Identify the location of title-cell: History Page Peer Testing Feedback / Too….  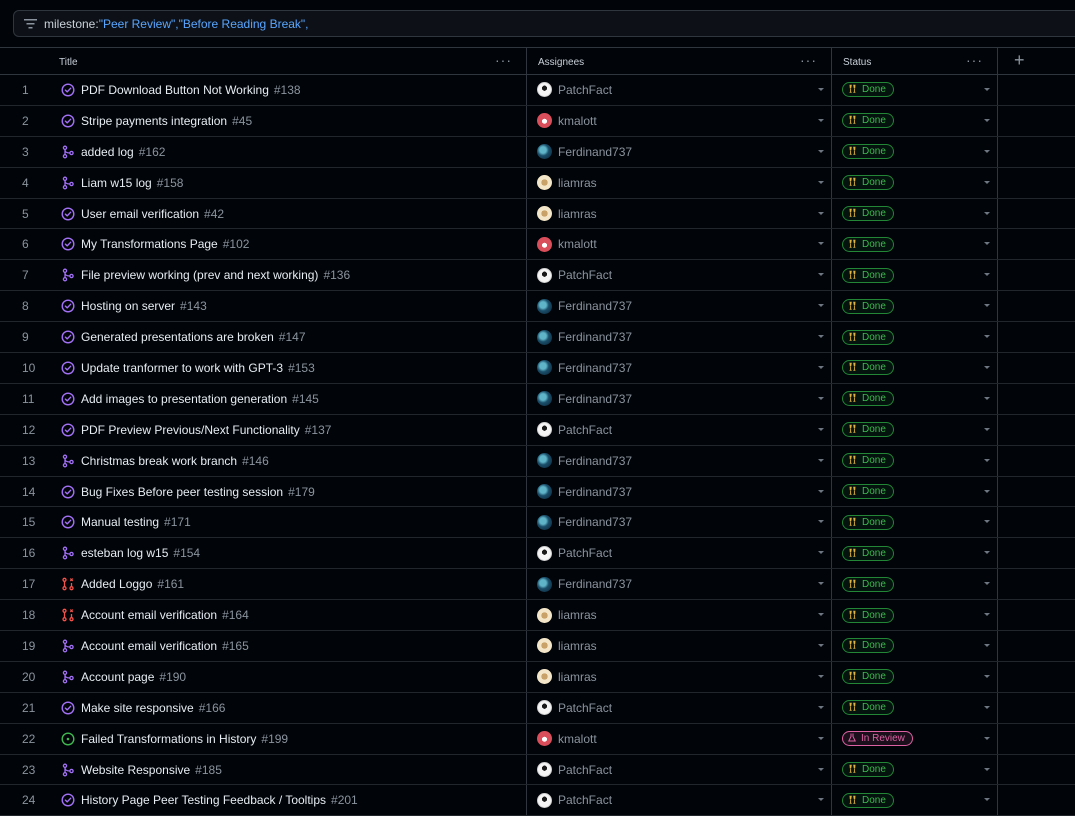
(287, 800).